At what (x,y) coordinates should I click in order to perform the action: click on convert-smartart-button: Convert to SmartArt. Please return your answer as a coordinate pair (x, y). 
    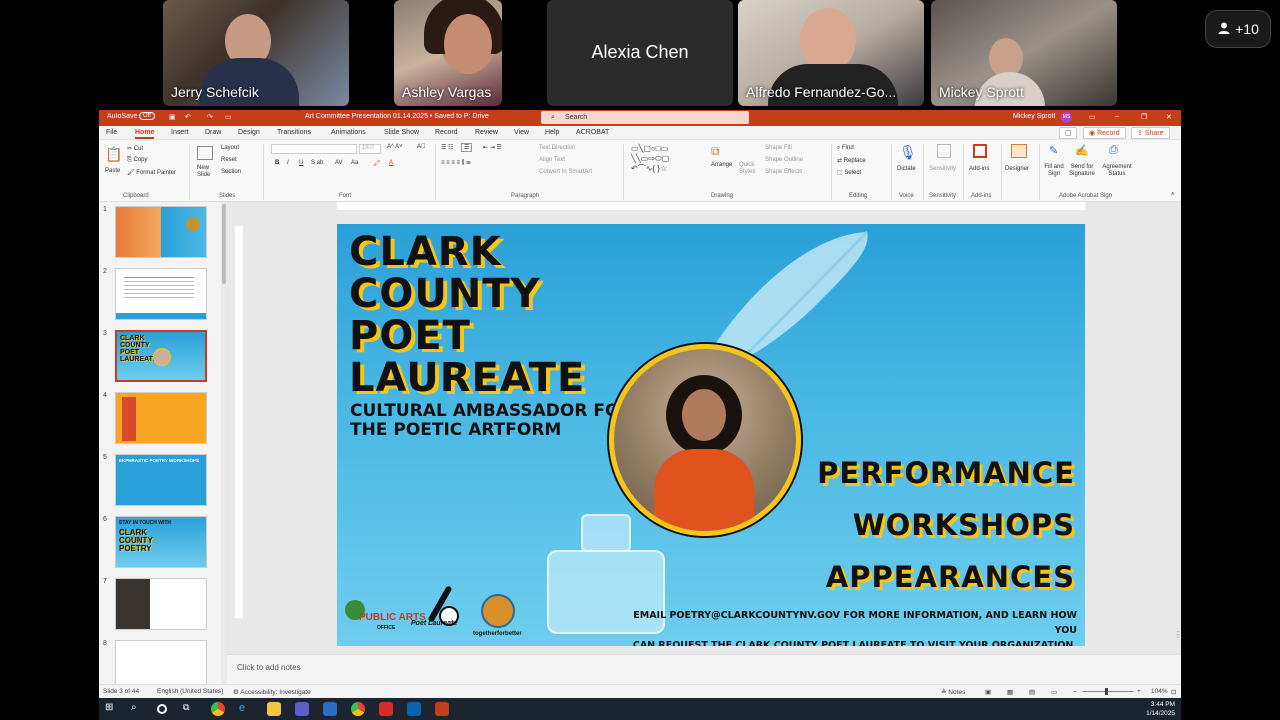
    Looking at the image, I should click on (565, 172).